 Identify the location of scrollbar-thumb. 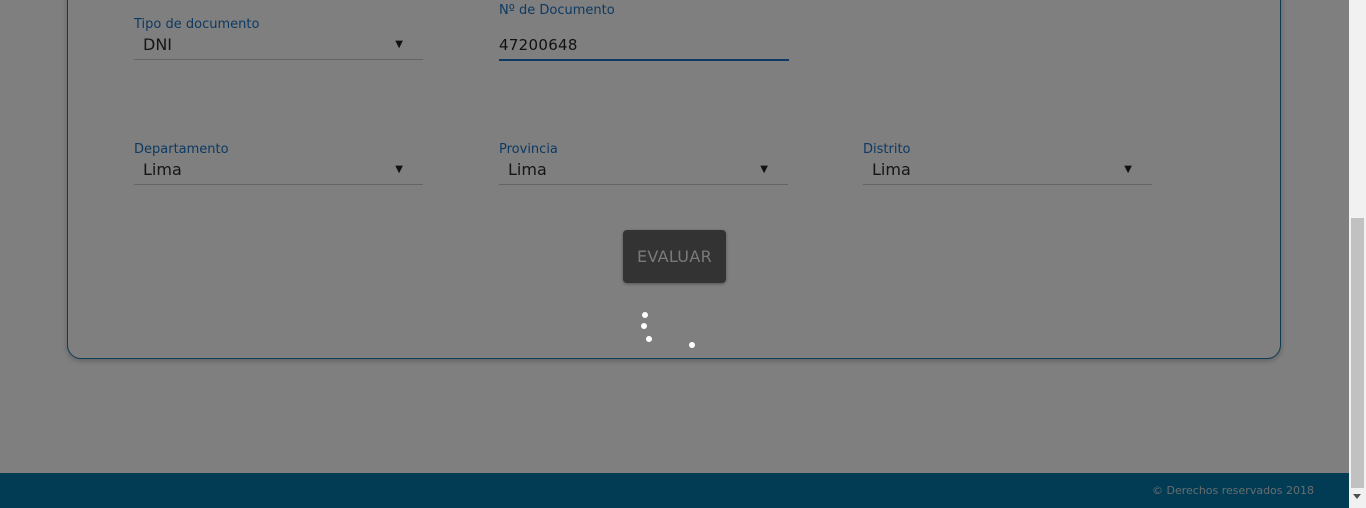
(1357, 353).